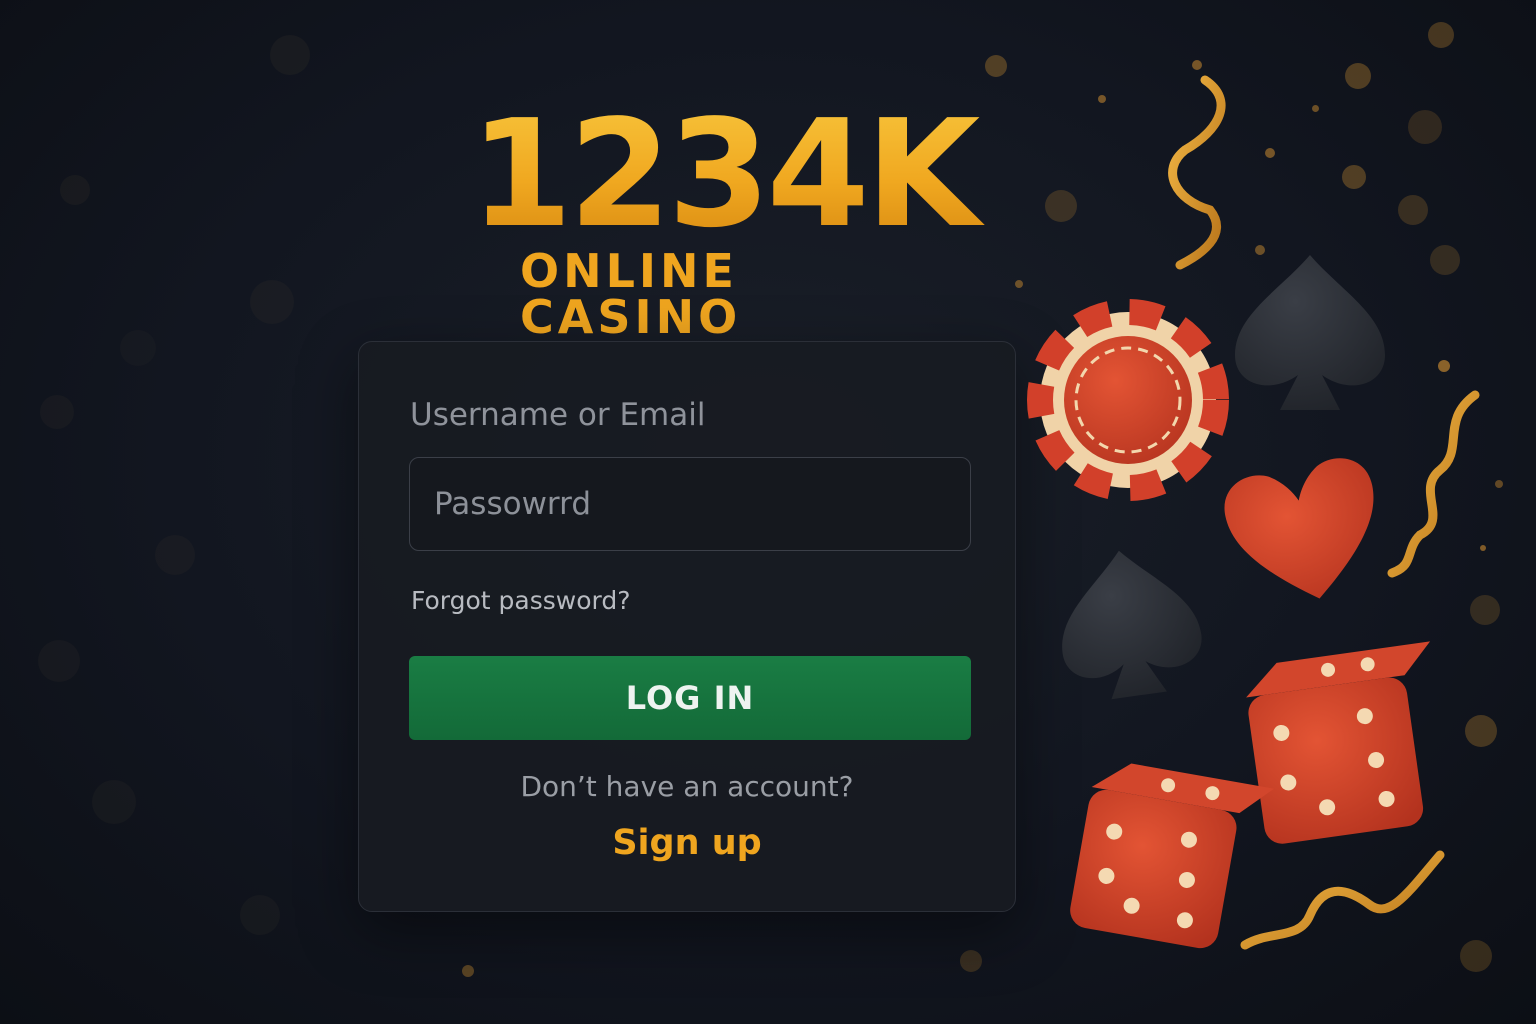 The image size is (1536, 1024). Describe the element at coordinates (687, 843) in the screenshot. I see `sign-up-link: Sign up` at that location.